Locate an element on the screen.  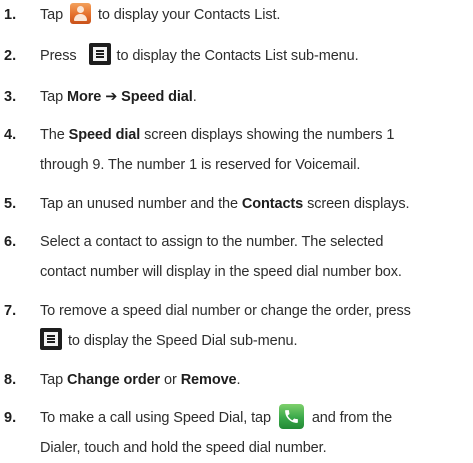
step-text: Tap to display your Contacts List. is located at coordinates (255, 15).